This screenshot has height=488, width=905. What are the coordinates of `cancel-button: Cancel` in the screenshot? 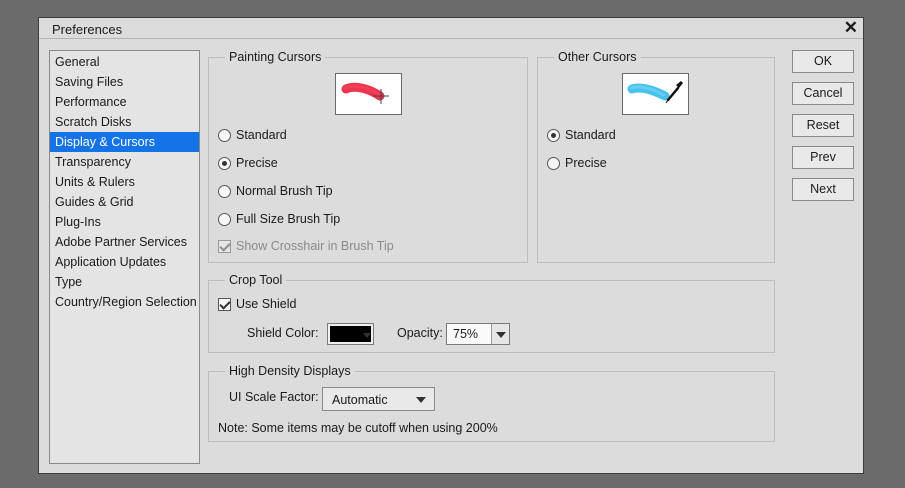 It's located at (823, 93).